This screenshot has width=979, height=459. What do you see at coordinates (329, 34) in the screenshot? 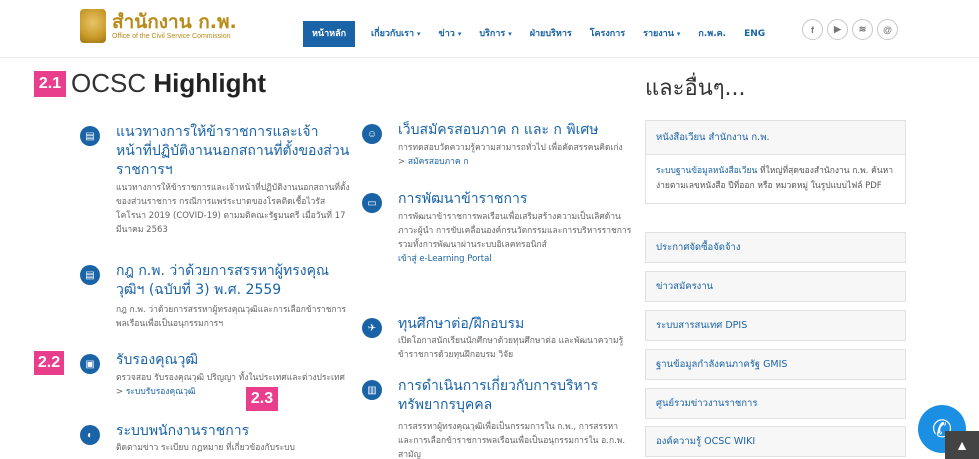
I see `nav-item-home: หน้าหลัก` at bounding box center [329, 34].